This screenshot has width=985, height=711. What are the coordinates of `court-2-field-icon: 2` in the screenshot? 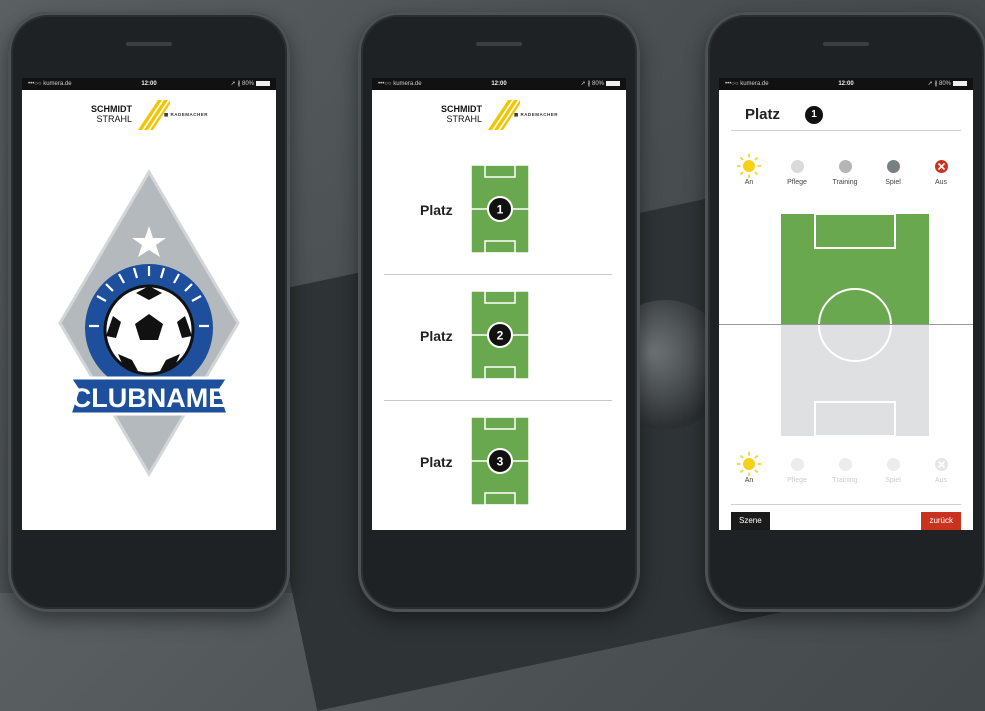 It's located at (500, 335).